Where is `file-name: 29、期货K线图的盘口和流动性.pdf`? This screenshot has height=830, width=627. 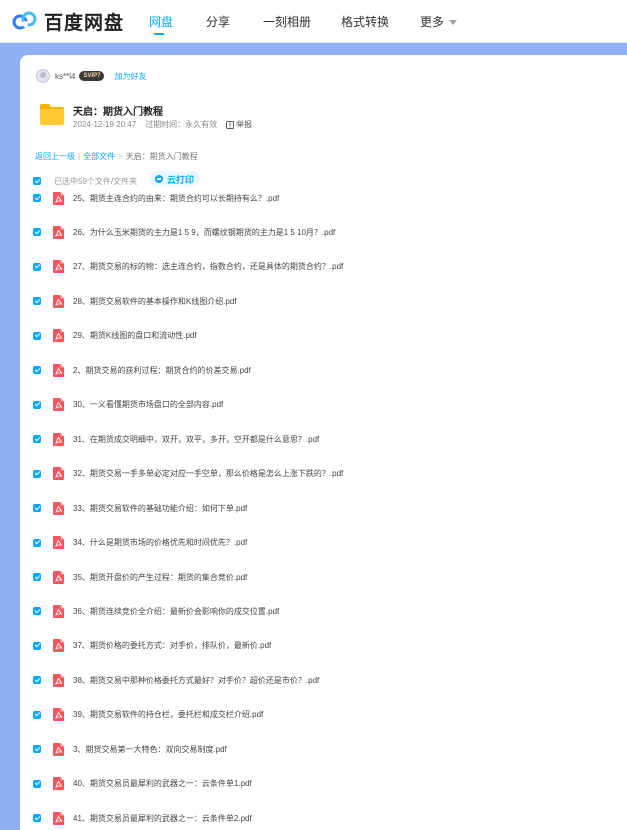 file-name: 29、期货K线图的盘口和流动性.pdf is located at coordinates (135, 336).